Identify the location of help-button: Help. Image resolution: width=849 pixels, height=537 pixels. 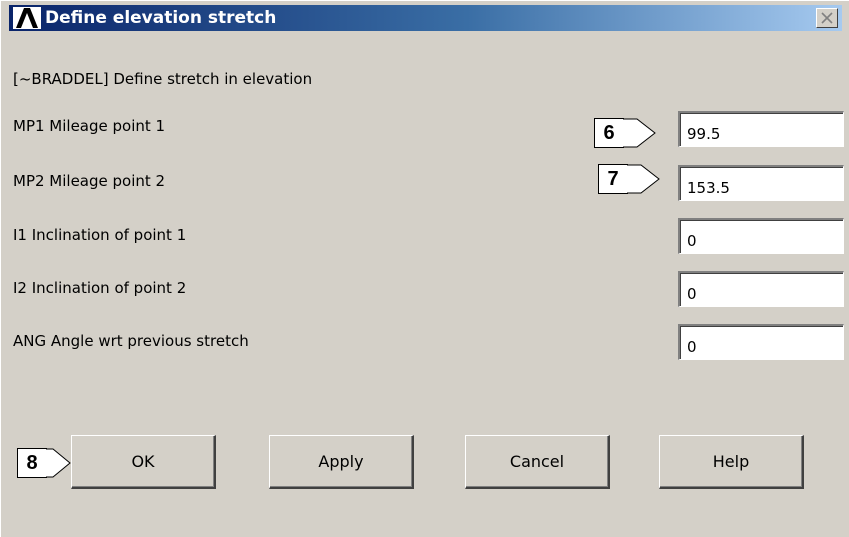
(731, 462).